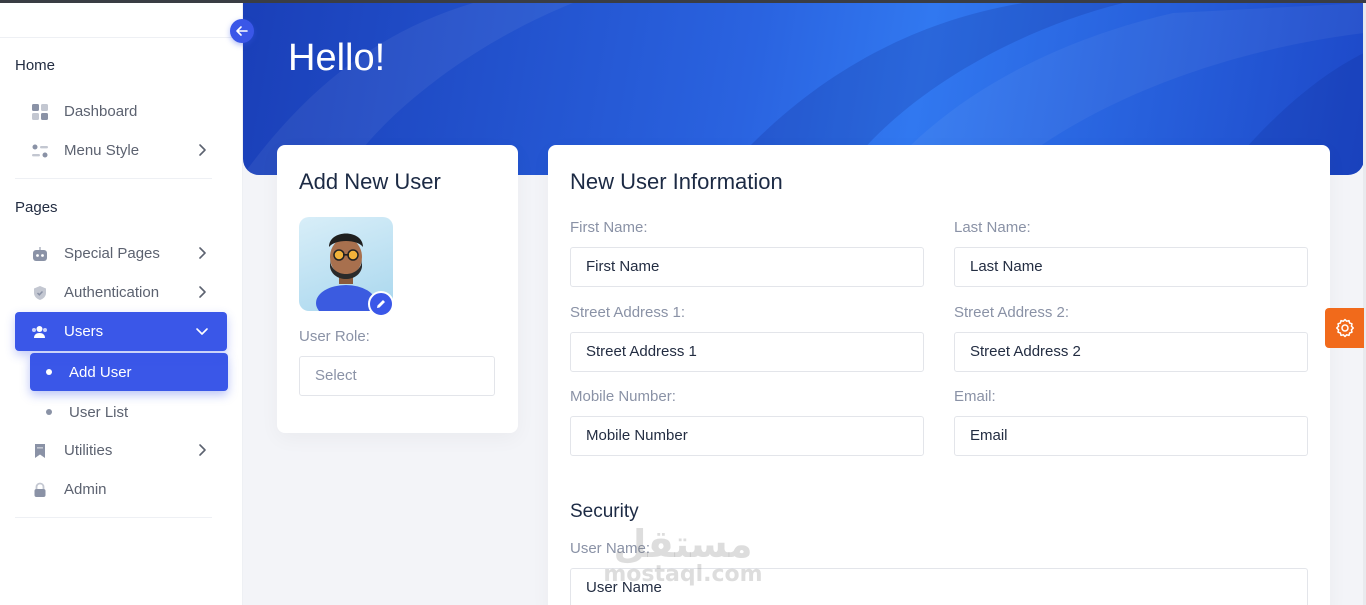 This screenshot has width=1366, height=605. I want to click on sidebar-divider, so click(113, 517).